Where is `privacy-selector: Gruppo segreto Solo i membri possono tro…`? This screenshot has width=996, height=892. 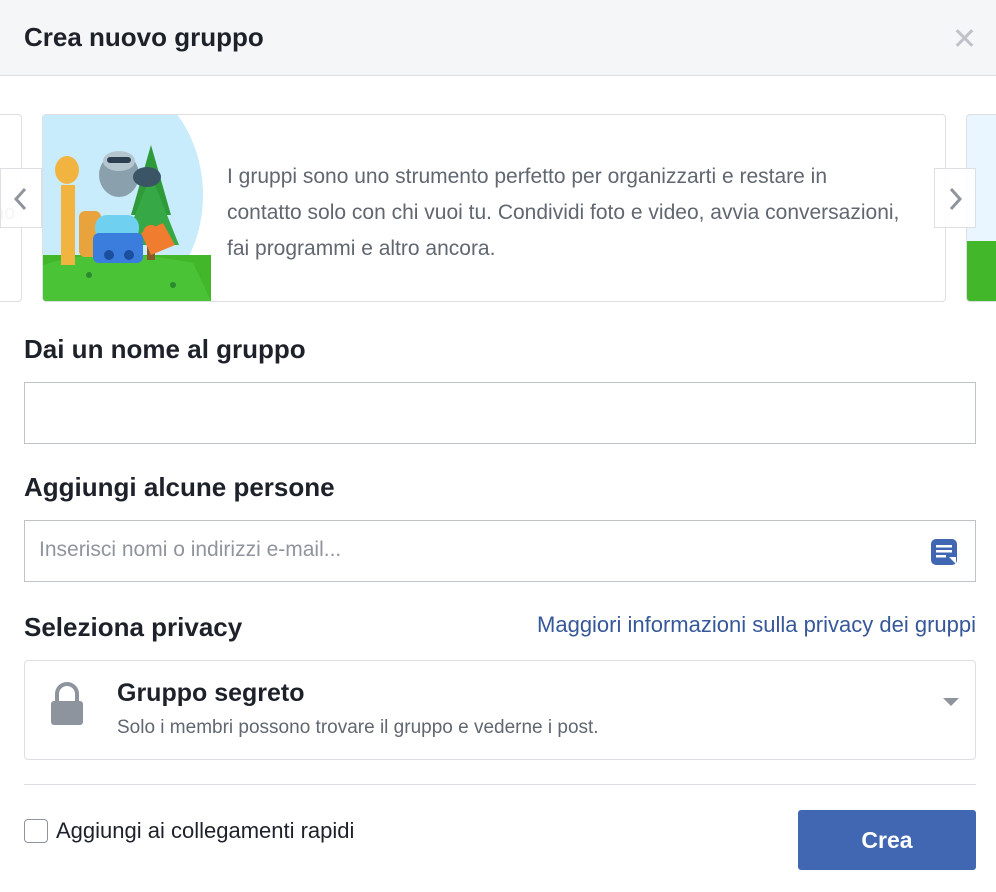 privacy-selector: Gruppo segreto Solo i membri possono tro… is located at coordinates (500, 710).